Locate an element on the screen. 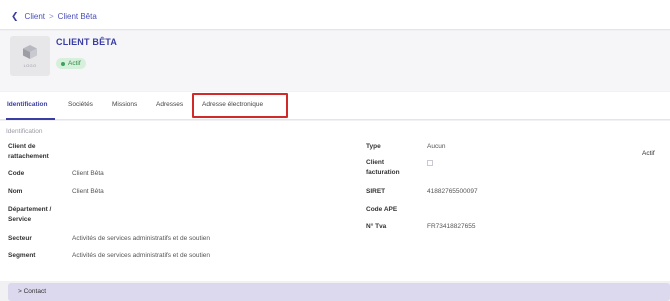  value-tva: FR73418827655 is located at coordinates (451, 226).